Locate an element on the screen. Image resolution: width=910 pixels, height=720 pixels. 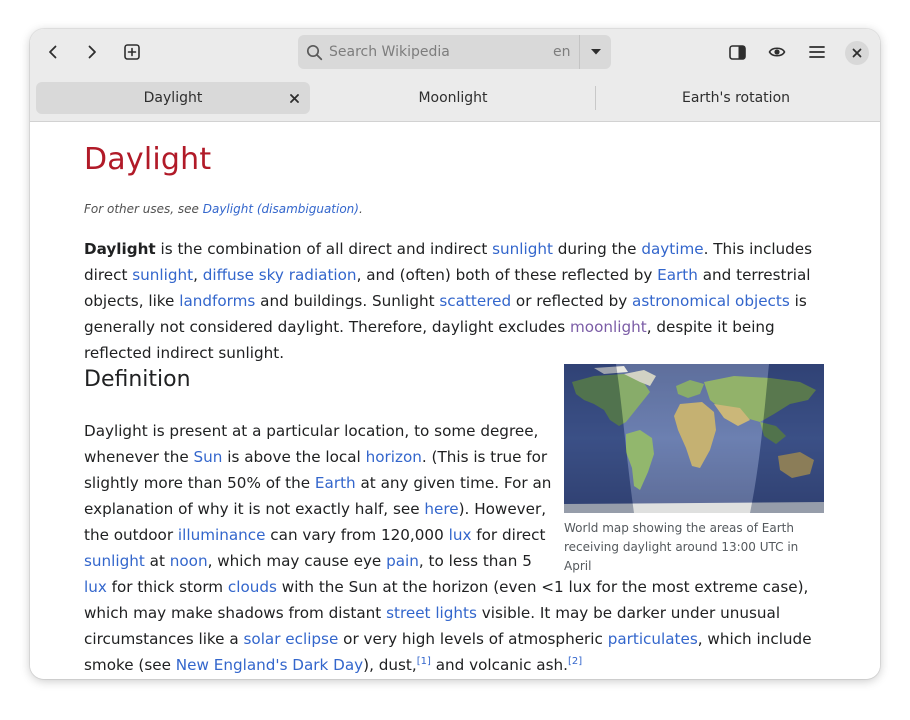
window-close-button is located at coordinates (857, 53).